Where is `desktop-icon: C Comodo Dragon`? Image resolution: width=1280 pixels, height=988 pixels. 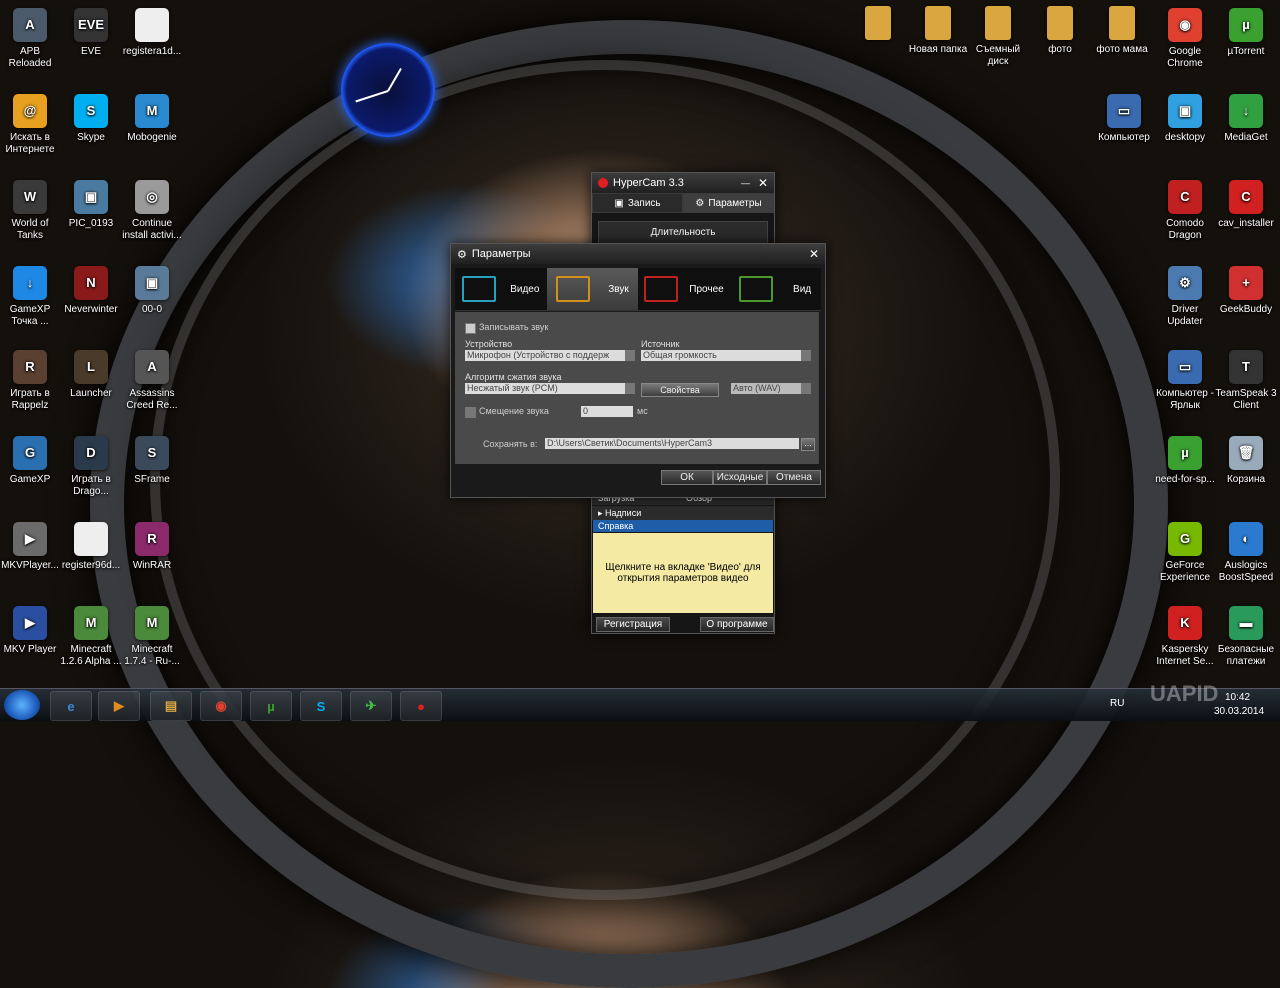
desktop-icon: C Comodo Dragon is located at coordinates (1185, 211).